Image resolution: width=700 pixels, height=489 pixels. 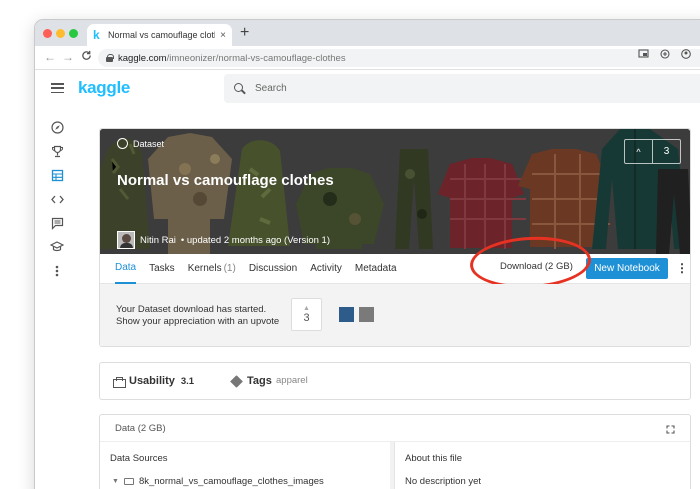 What do you see at coordinates (236, 381) in the screenshot?
I see `tag-icon` at bounding box center [236, 381].